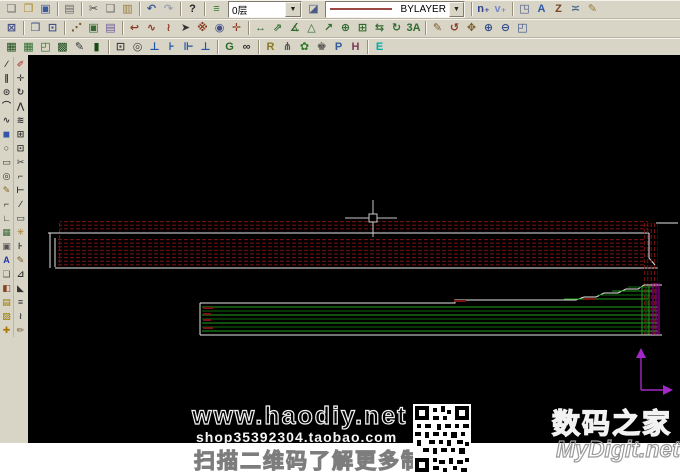  What do you see at coordinates (6, 274) in the screenshot?
I see `make-block-icon: ❏` at bounding box center [6, 274].